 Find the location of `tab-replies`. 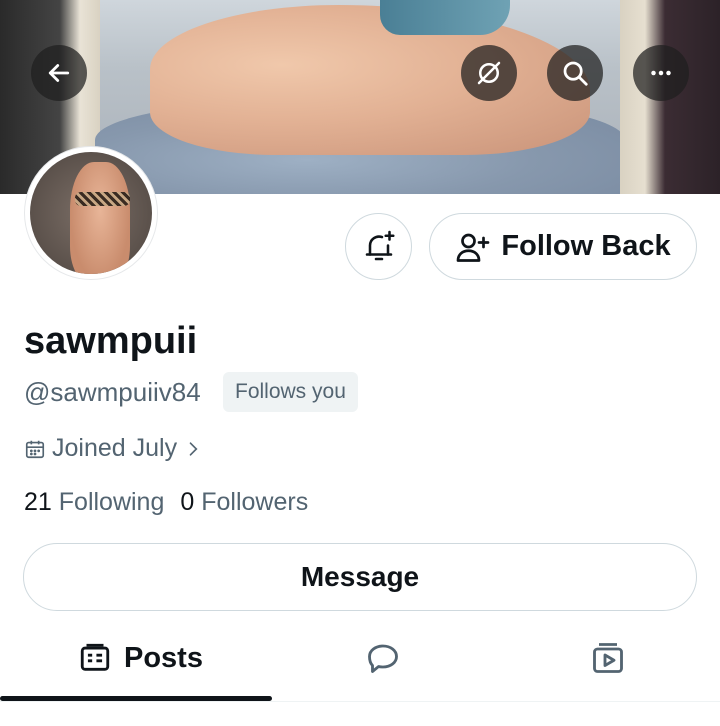

tab-replies is located at coordinates (383, 658).